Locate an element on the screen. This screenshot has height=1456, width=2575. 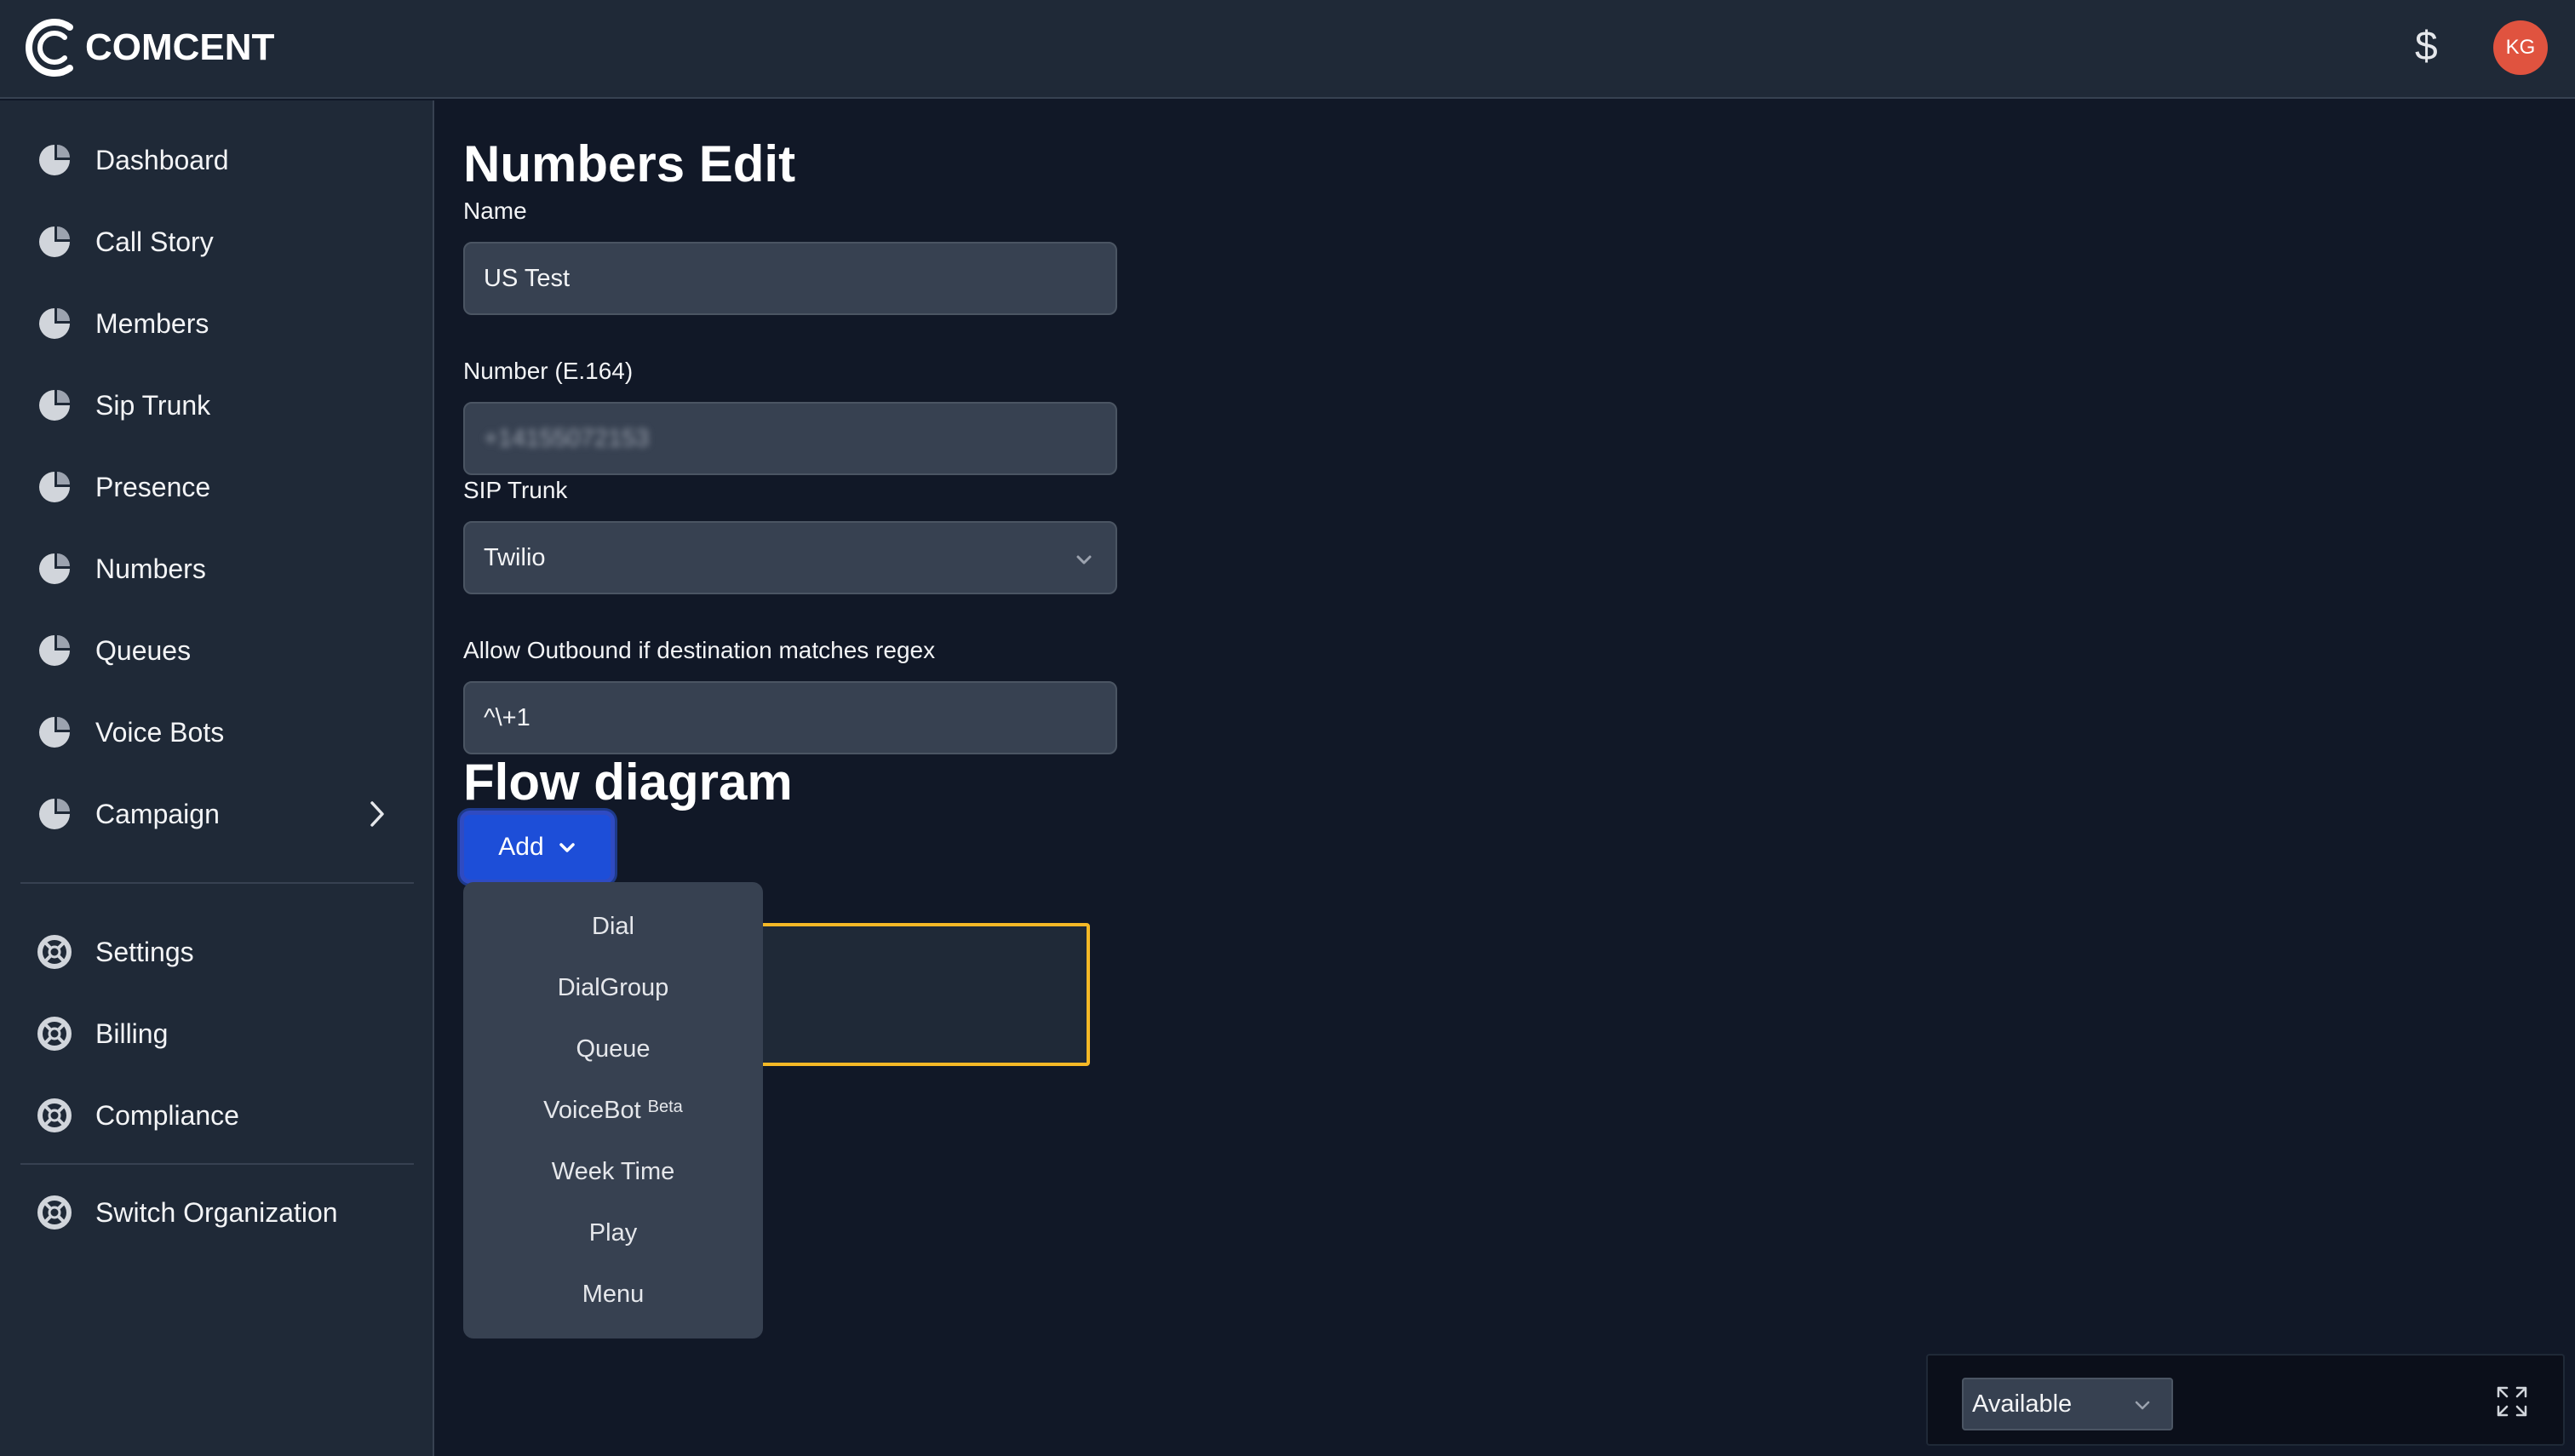
sidebar-item-switch-organization: Switch Organization is located at coordinates (217, 1213).